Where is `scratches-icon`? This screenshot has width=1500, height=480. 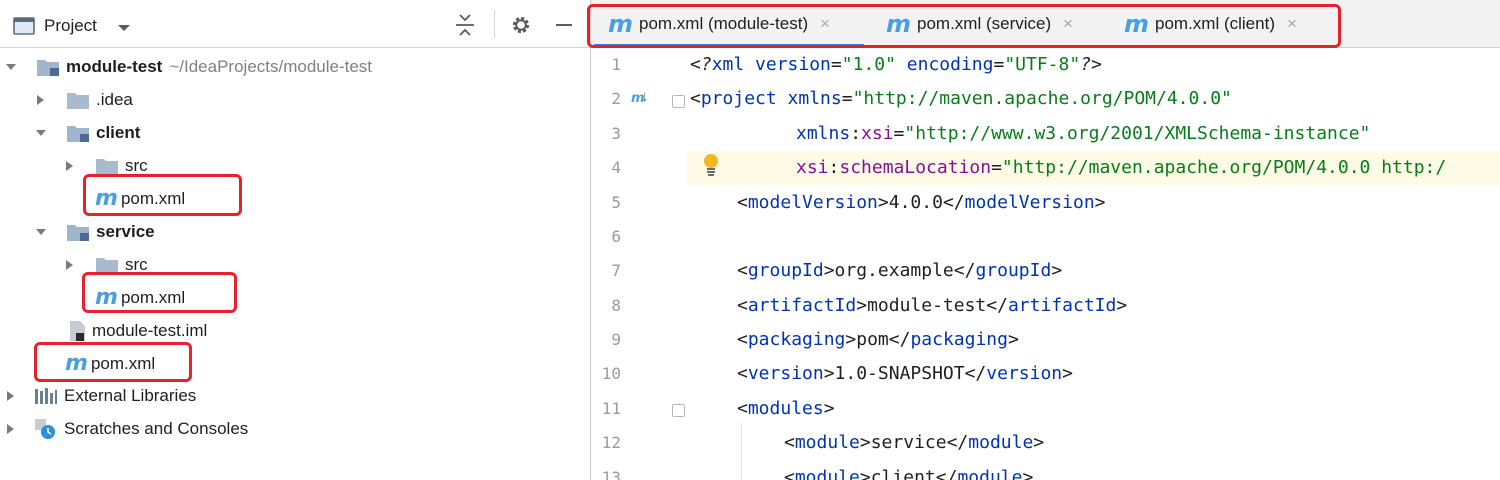 scratches-icon is located at coordinates (46, 429).